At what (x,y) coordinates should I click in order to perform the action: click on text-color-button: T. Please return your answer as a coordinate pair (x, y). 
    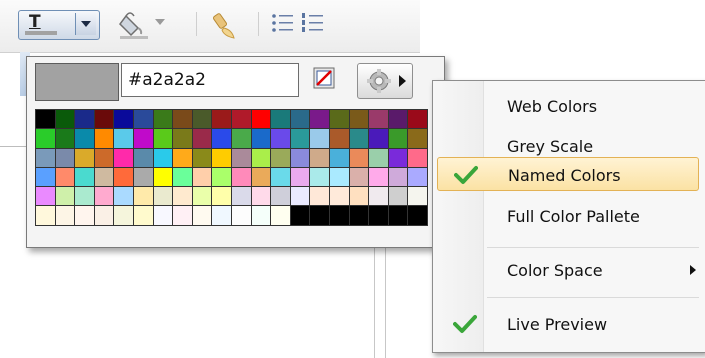
    Looking at the image, I should click on (59, 25).